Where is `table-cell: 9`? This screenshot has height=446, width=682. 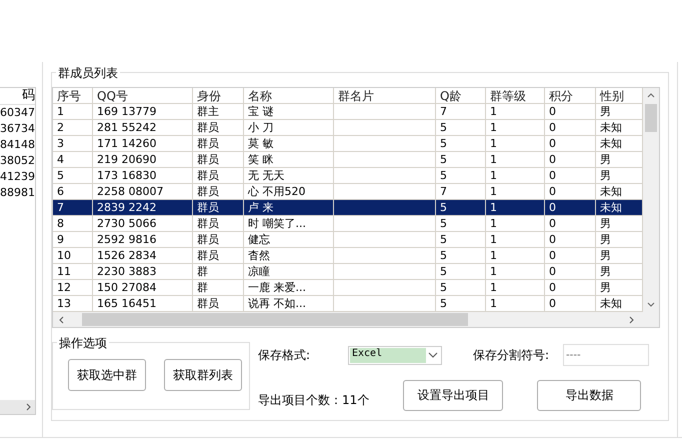
table-cell: 9 is located at coordinates (73, 240).